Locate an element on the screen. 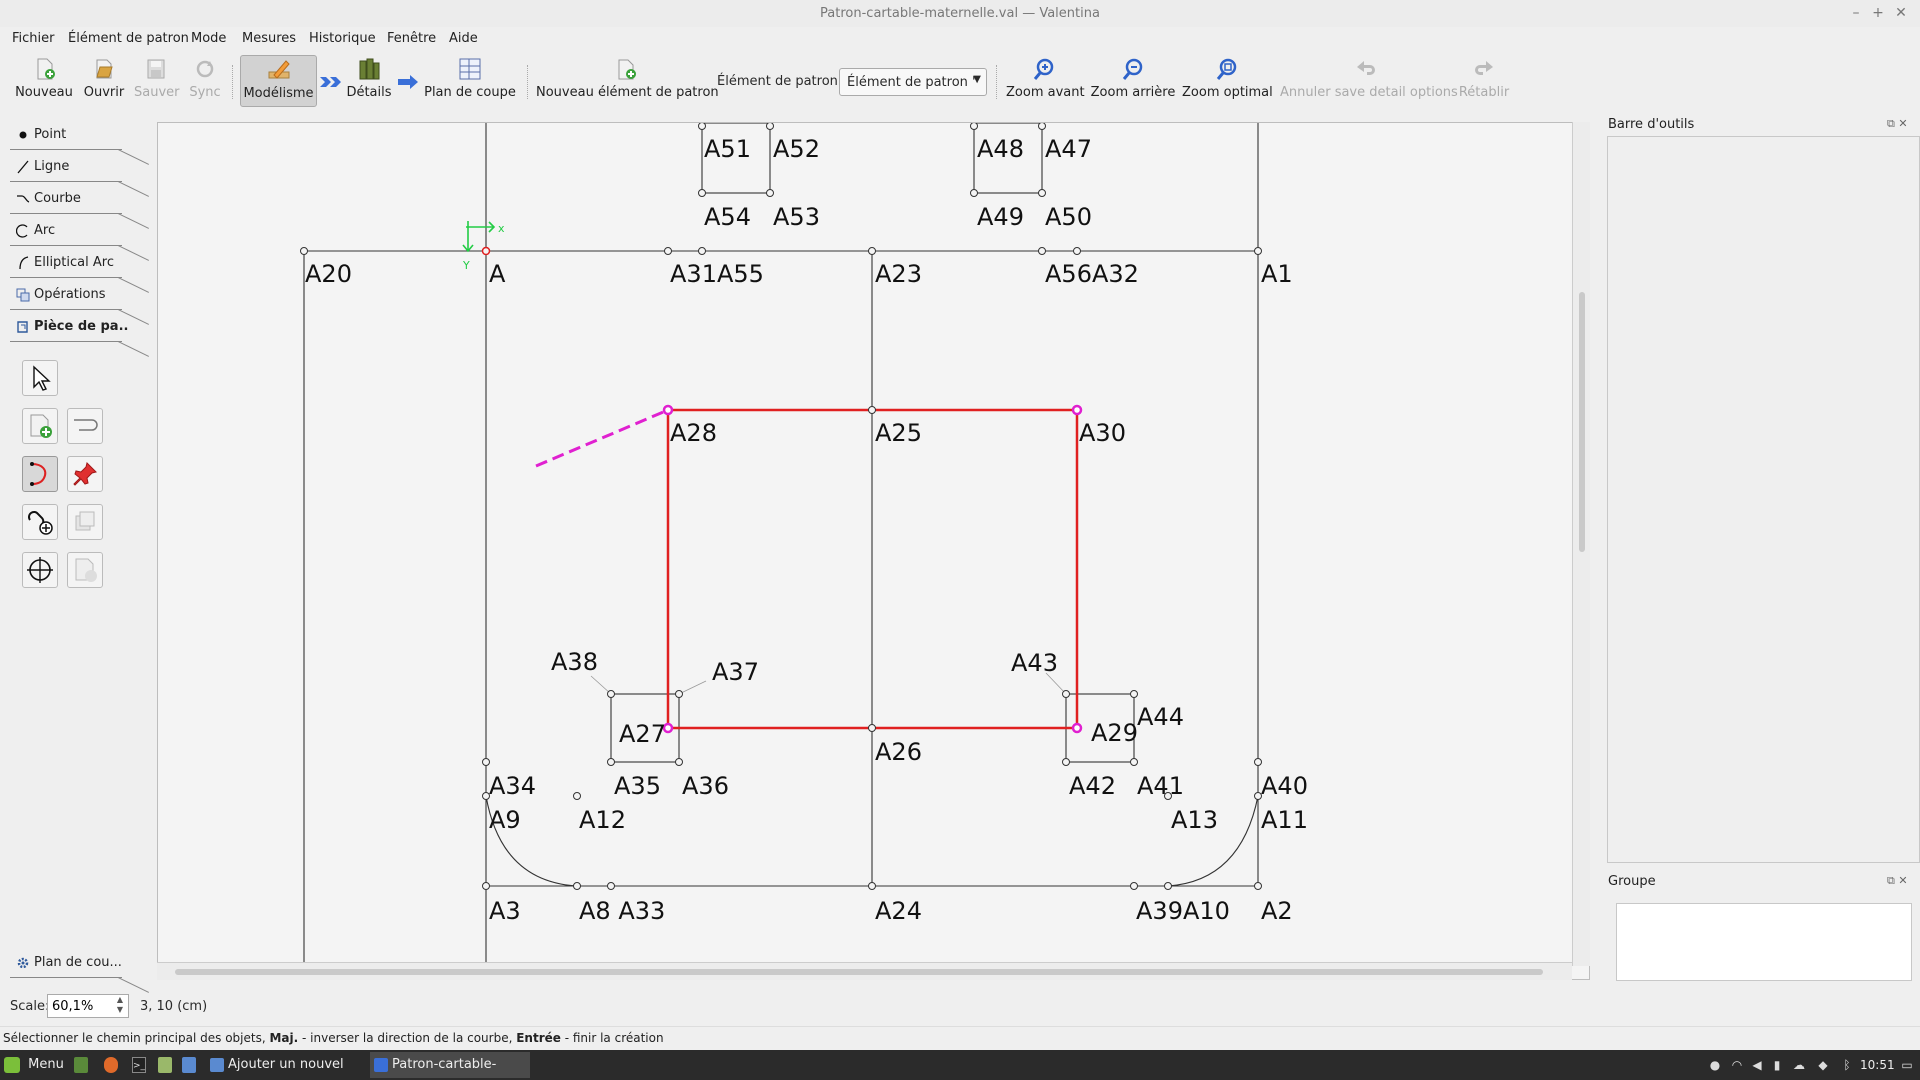 The width and height of the screenshot is (1920, 1080). tab-operations: Opérations is located at coordinates (80, 303).